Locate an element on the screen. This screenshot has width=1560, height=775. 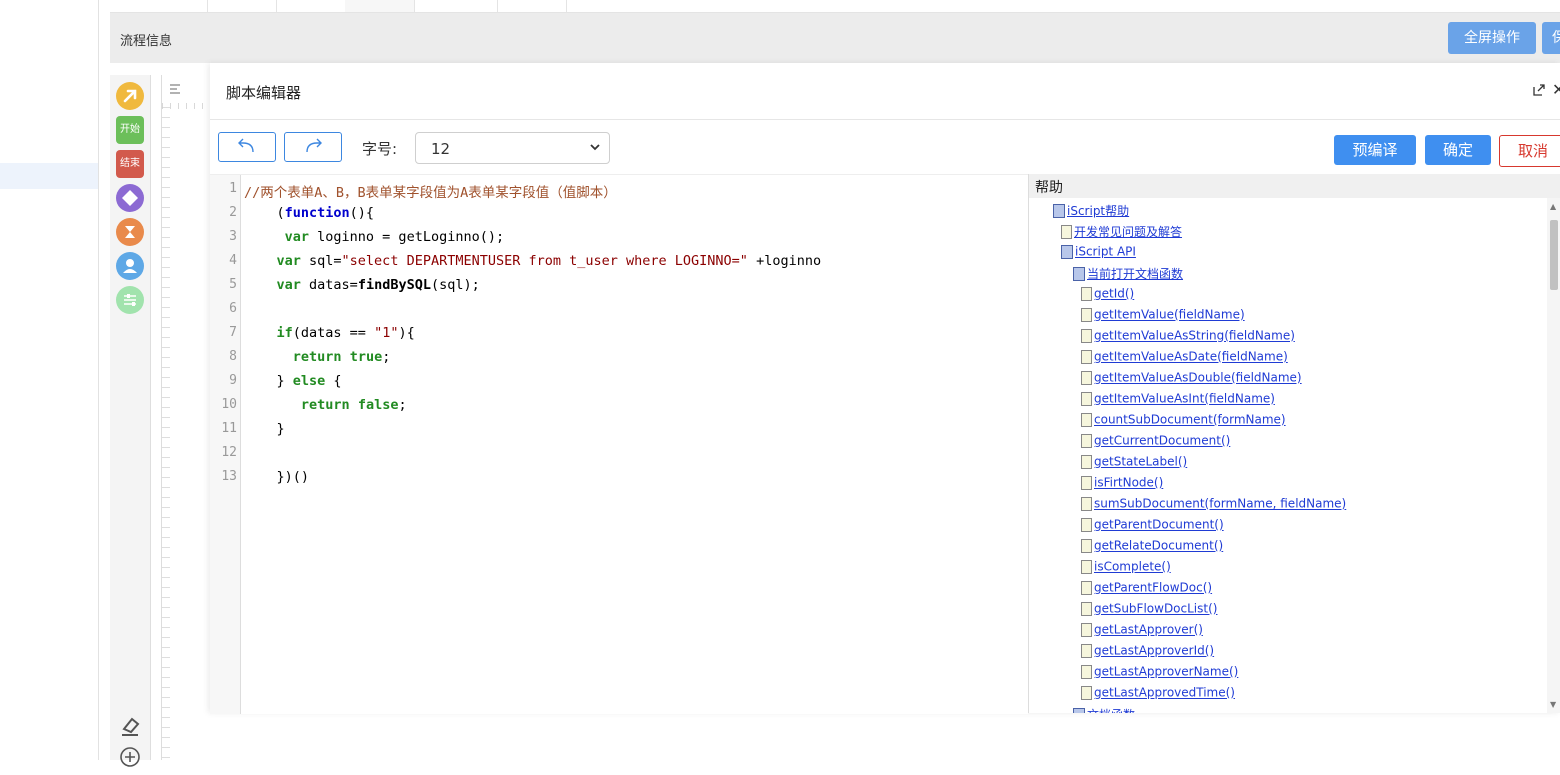
help-tree-item: getItemValueAsString(fieldName) is located at coordinates (1188, 338).